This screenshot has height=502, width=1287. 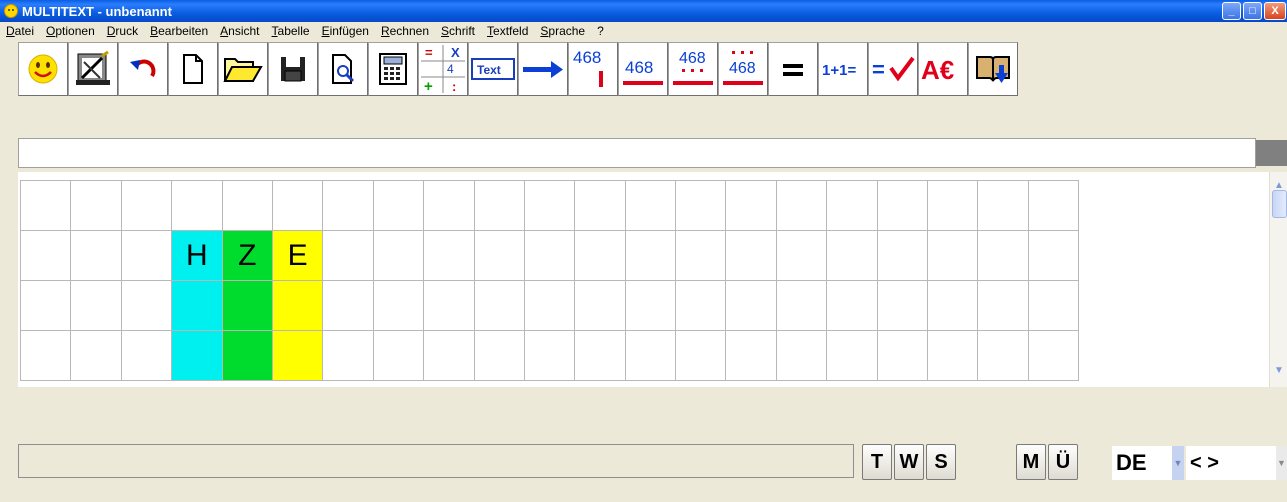 What do you see at coordinates (1281, 463) in the screenshot?
I see `direction-dropdown-icon: ▼` at bounding box center [1281, 463].